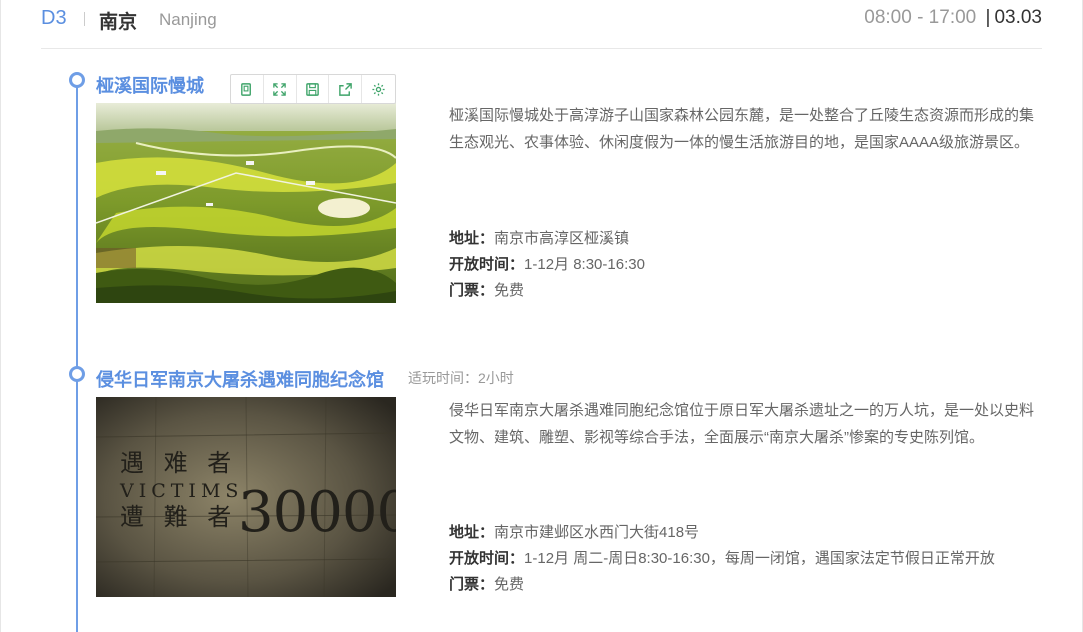 Image resolution: width=1083 pixels, height=632 pixels. I want to click on hours-range: 08:00 - 17:00, so click(920, 17).